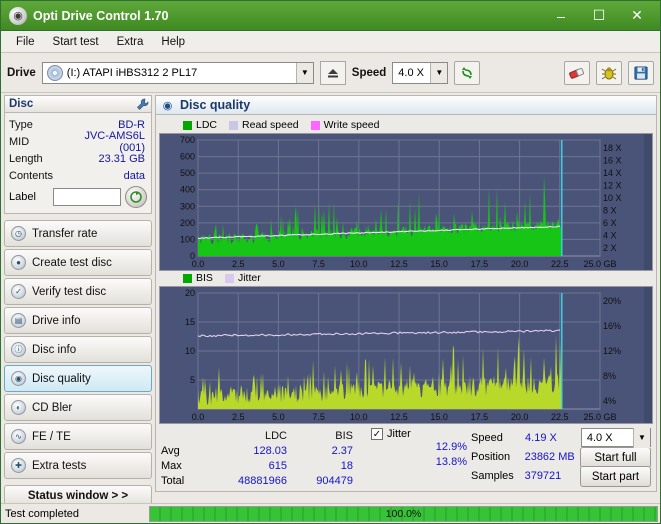  I want to click on position-value: 23862 MB, so click(549, 456).